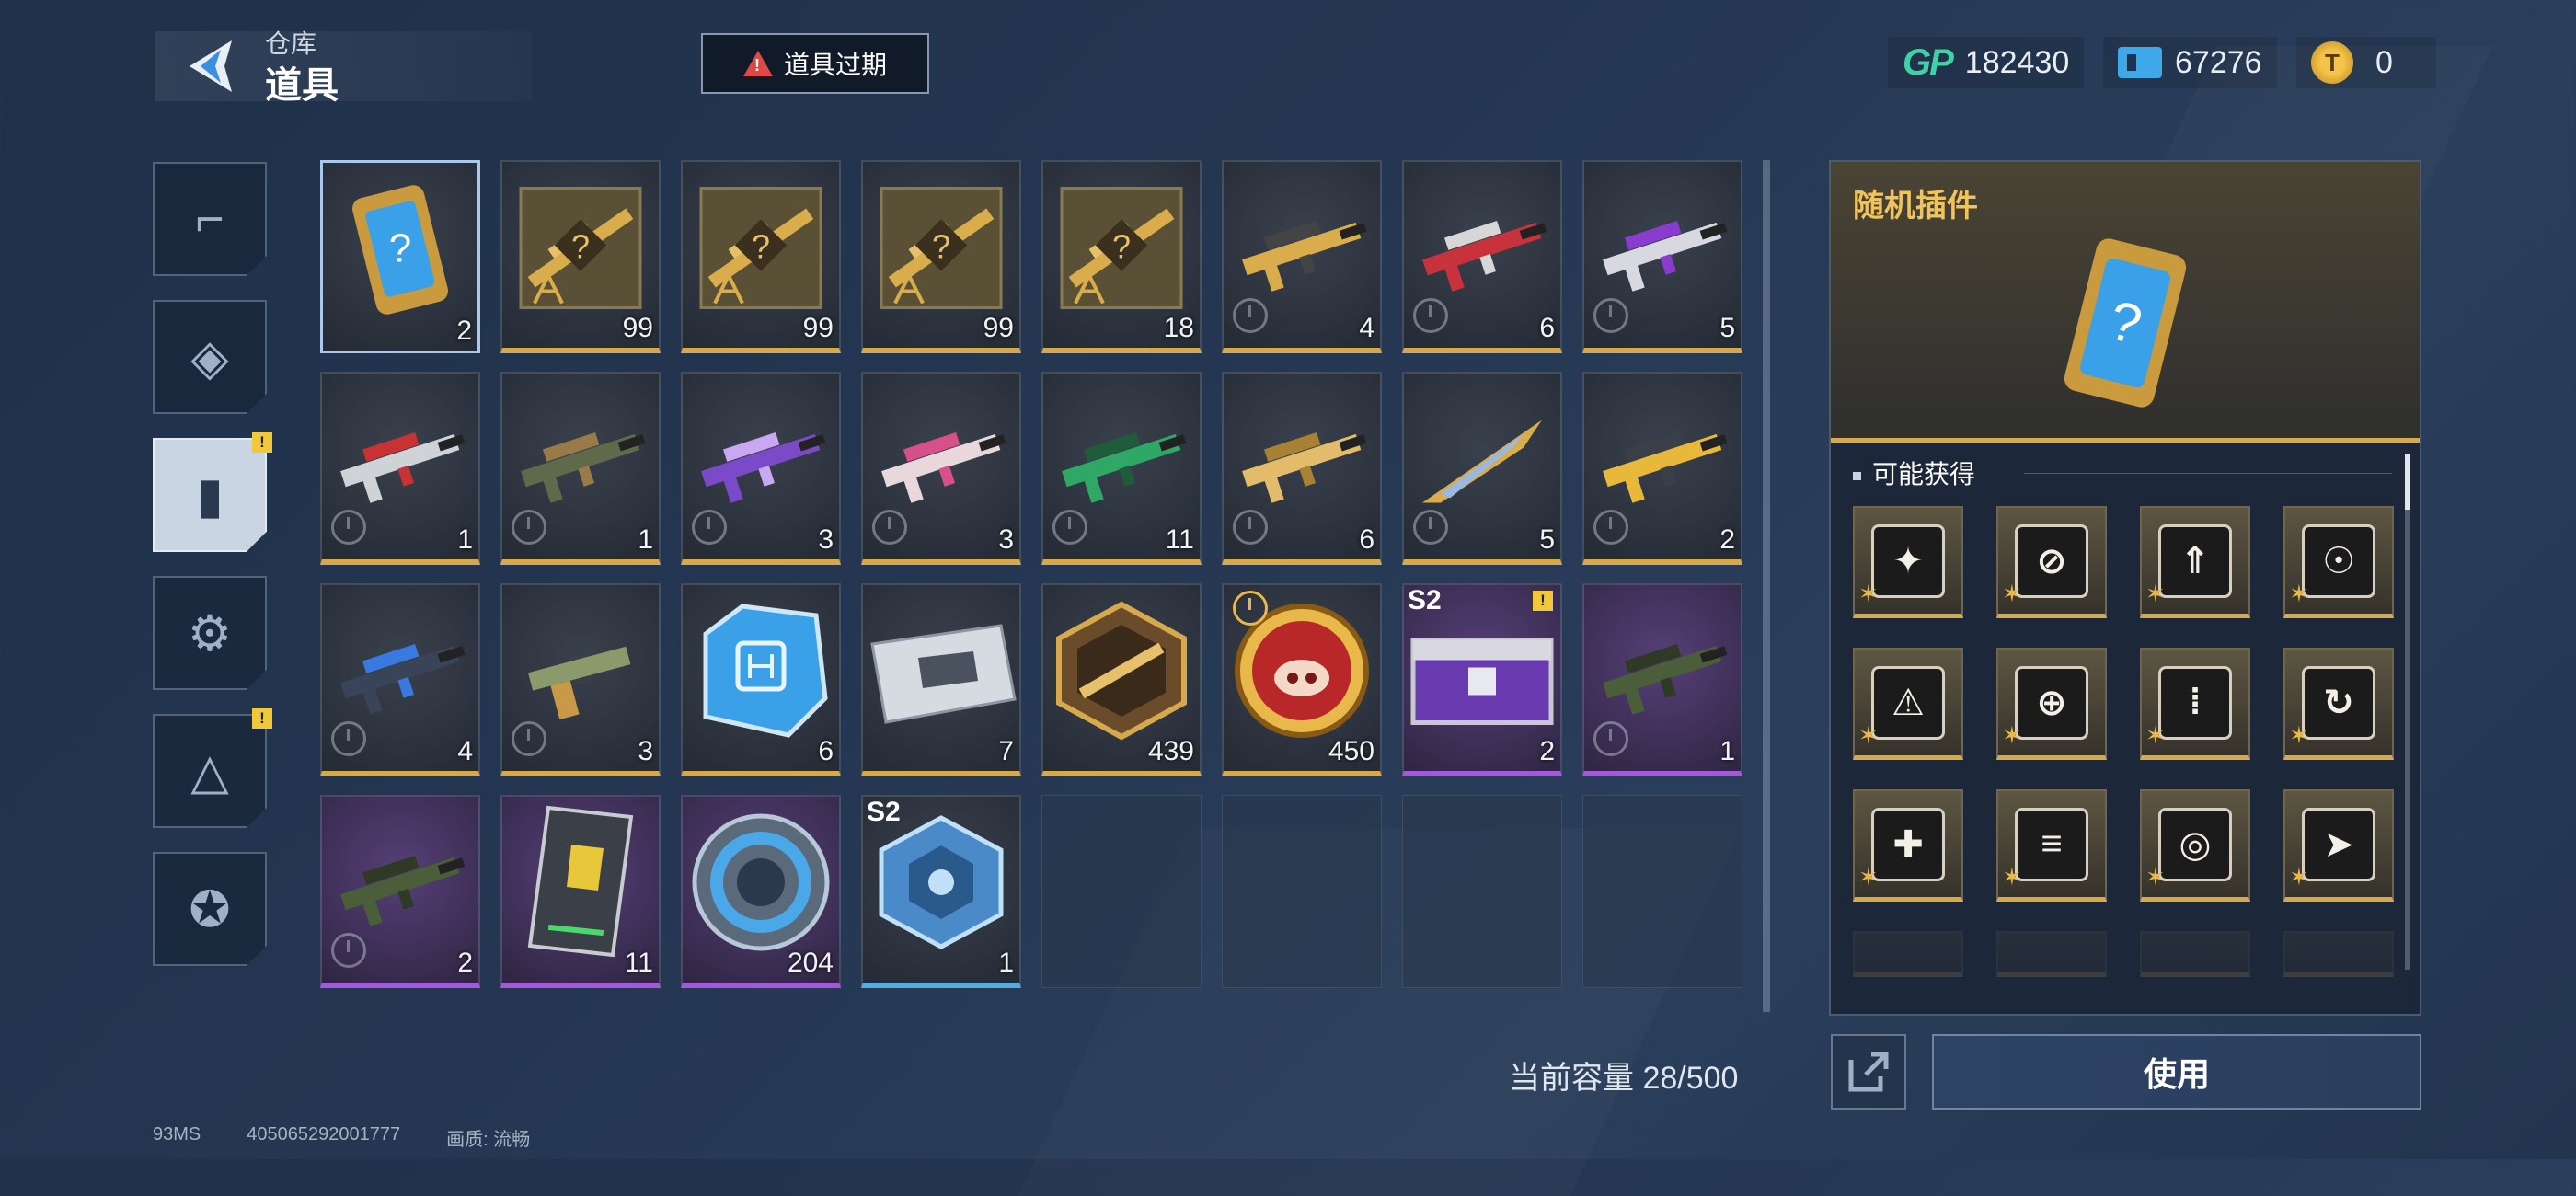  What do you see at coordinates (210, 633) in the screenshot?
I see `tab-attachments: ⚙` at bounding box center [210, 633].